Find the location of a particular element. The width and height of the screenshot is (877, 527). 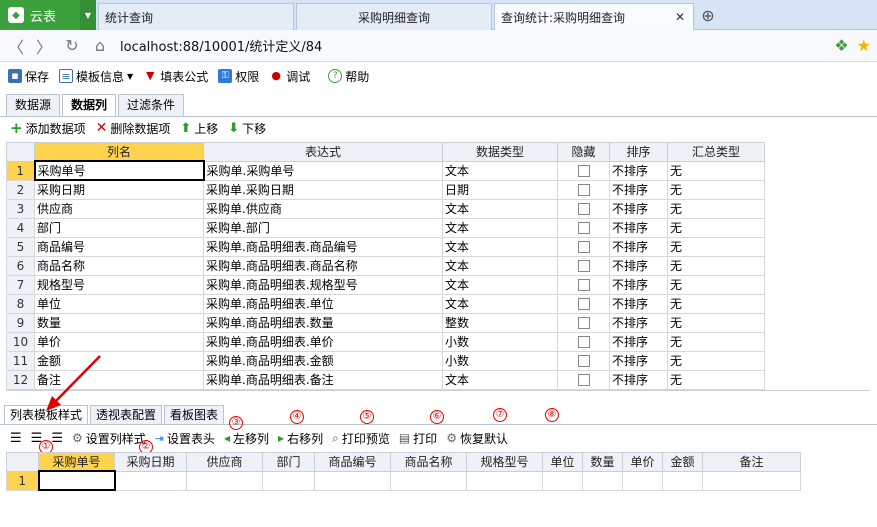

align-left-icon: ☰ is located at coordinates (16, 438).